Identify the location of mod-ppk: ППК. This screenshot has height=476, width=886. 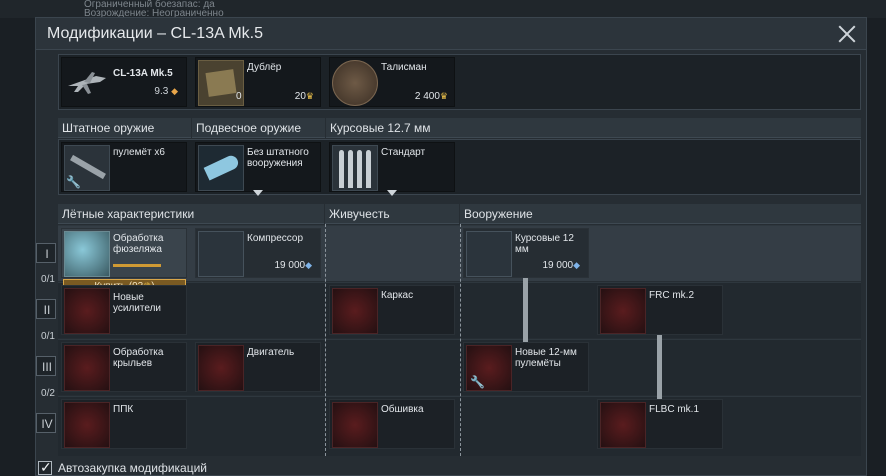
(124, 424).